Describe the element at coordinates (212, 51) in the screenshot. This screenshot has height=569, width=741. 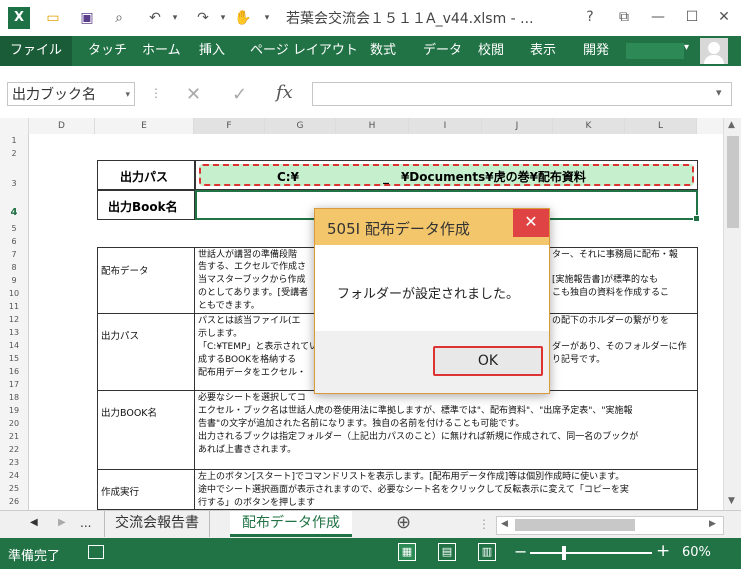
I see `tab-insert: 挿入` at that location.